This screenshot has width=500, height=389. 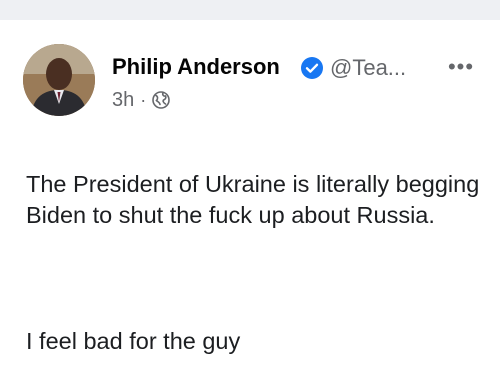 I want to click on verified-badge-icon, so click(x=312, y=68).